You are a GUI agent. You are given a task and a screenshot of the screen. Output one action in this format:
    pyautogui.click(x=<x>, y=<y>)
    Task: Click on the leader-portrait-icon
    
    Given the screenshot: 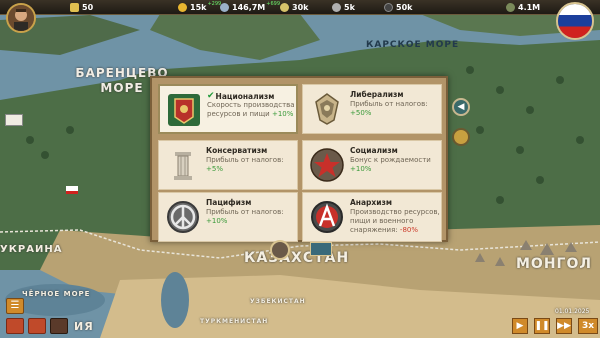 What is the action you would take?
    pyautogui.click(x=21, y=18)
    